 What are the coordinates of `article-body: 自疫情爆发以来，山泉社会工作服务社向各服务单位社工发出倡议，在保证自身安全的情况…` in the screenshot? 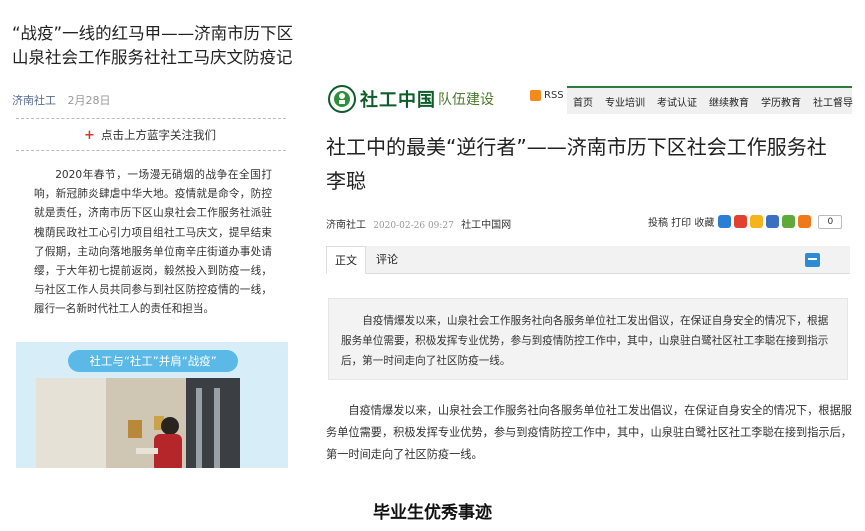 It's located at (589, 432).